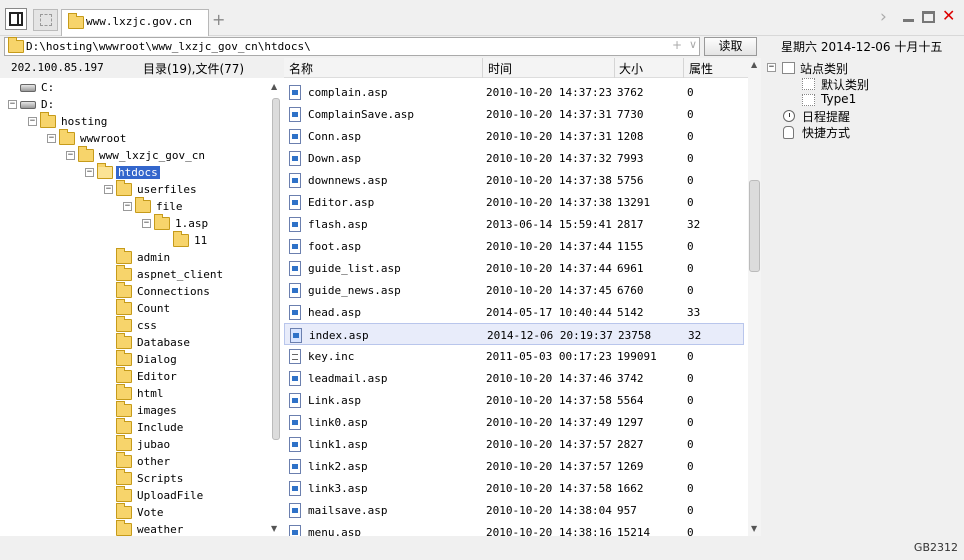  I want to click on file-time: 2014-05-17 10:40:44, so click(549, 312).